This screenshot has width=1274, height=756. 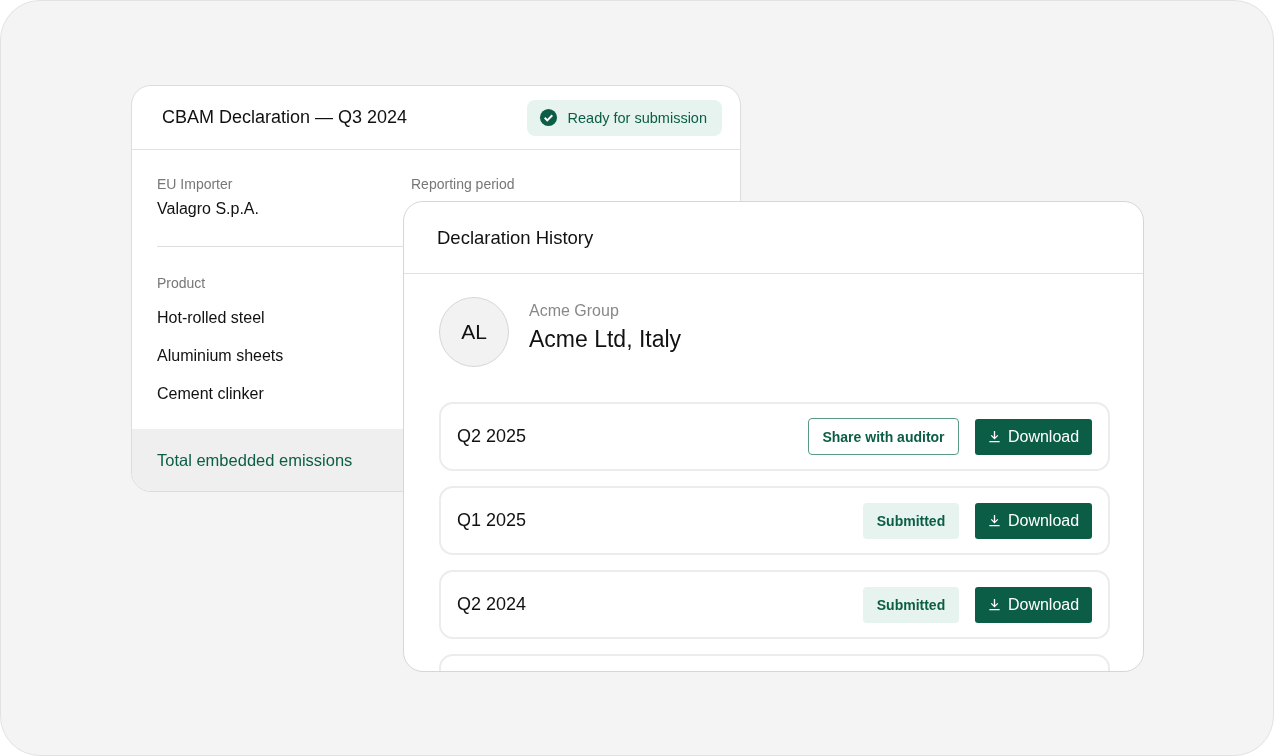 What do you see at coordinates (181, 283) in the screenshot?
I see `column-header: Product` at bounding box center [181, 283].